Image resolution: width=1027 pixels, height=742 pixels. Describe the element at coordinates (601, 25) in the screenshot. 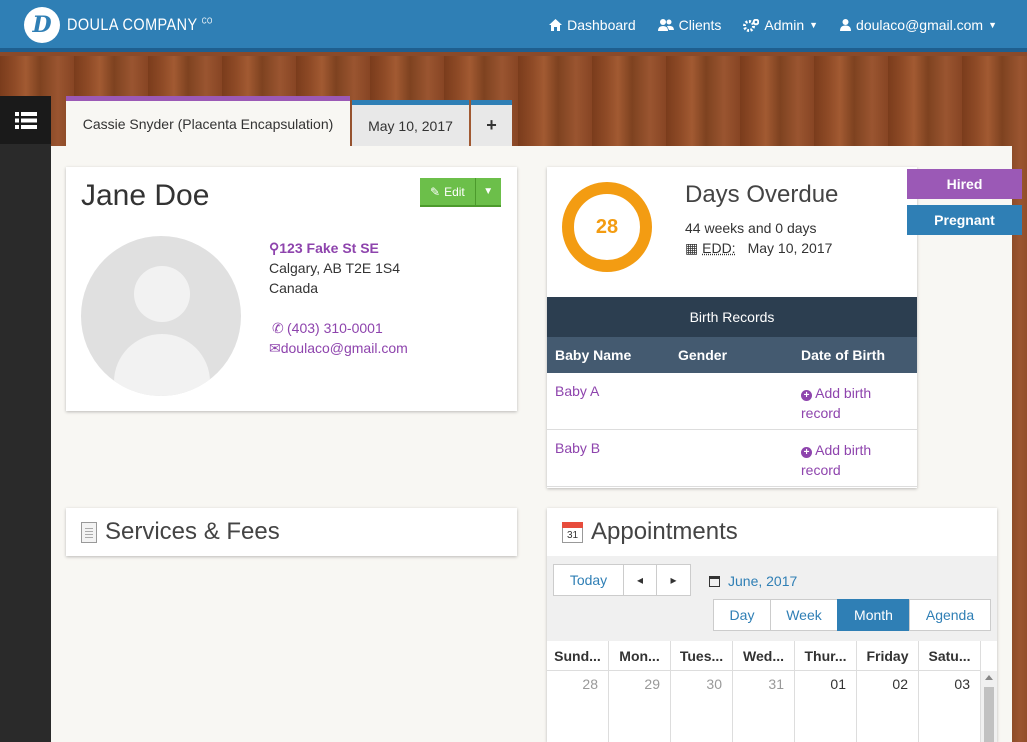

I see `nav-dashboard-label: Dashboard` at that location.